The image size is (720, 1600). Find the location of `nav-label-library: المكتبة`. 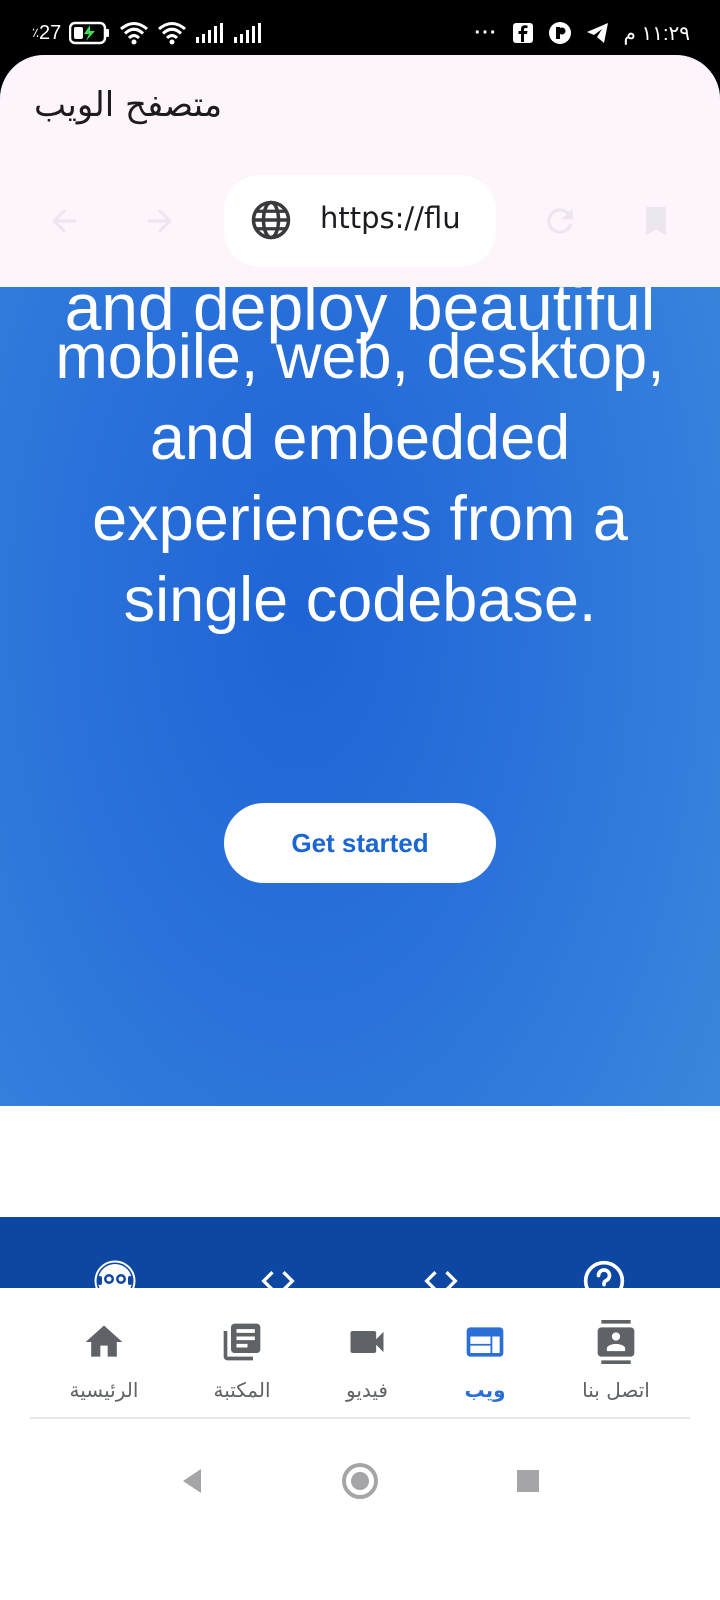

nav-label-library: المكتبة is located at coordinates (242, 1390).